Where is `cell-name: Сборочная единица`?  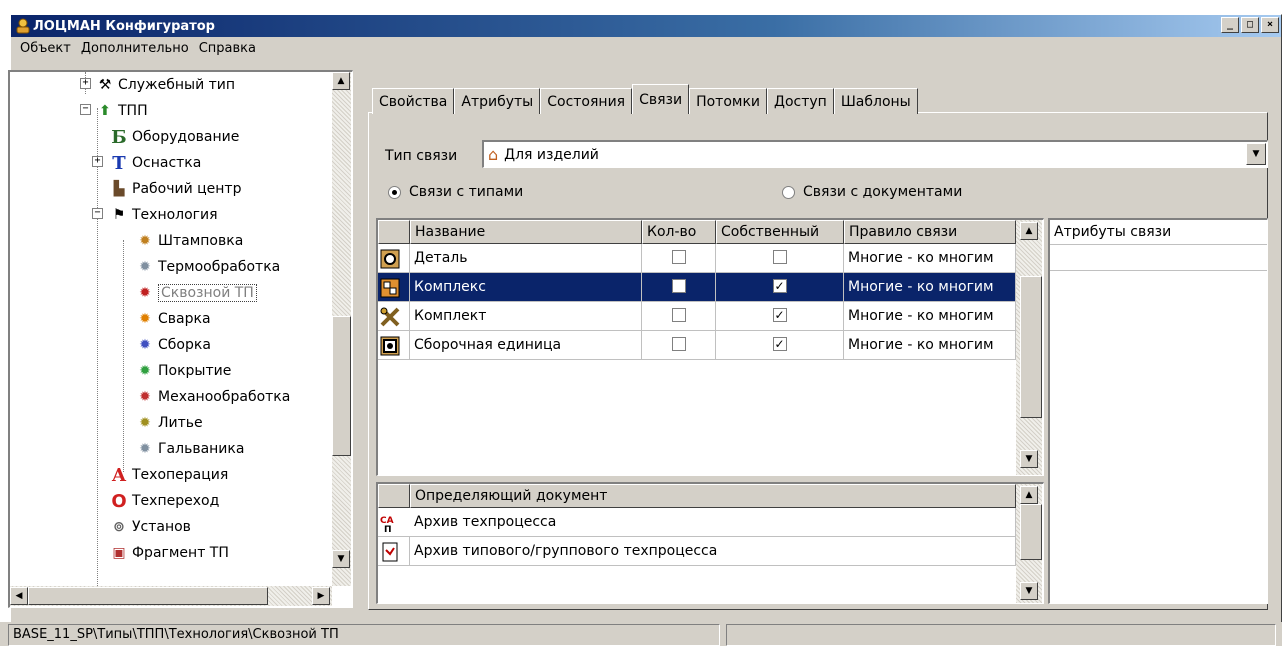 cell-name: Сборочная единица is located at coordinates (526, 345).